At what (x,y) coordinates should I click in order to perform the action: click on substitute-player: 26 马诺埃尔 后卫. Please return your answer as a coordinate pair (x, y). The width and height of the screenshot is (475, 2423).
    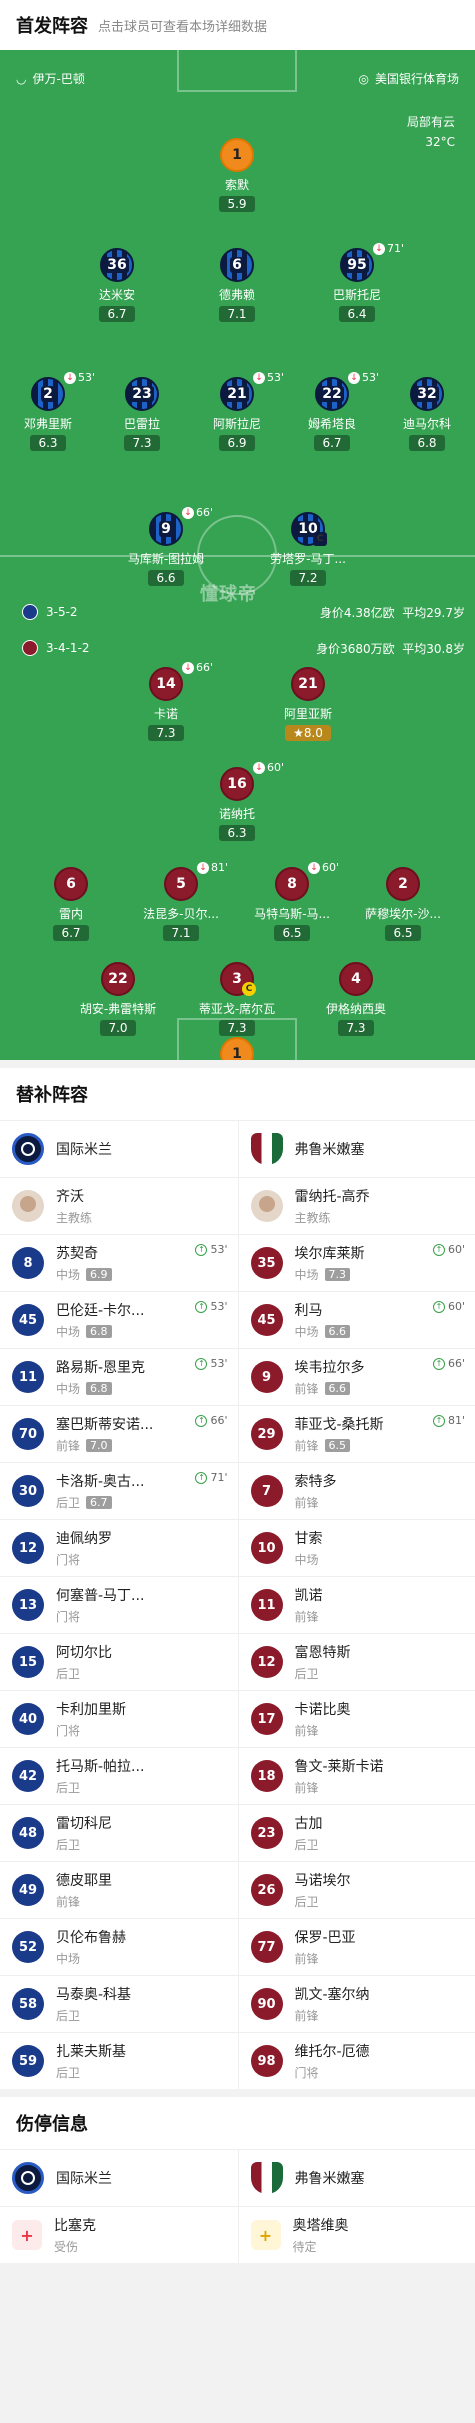
    Looking at the image, I should click on (356, 1890).